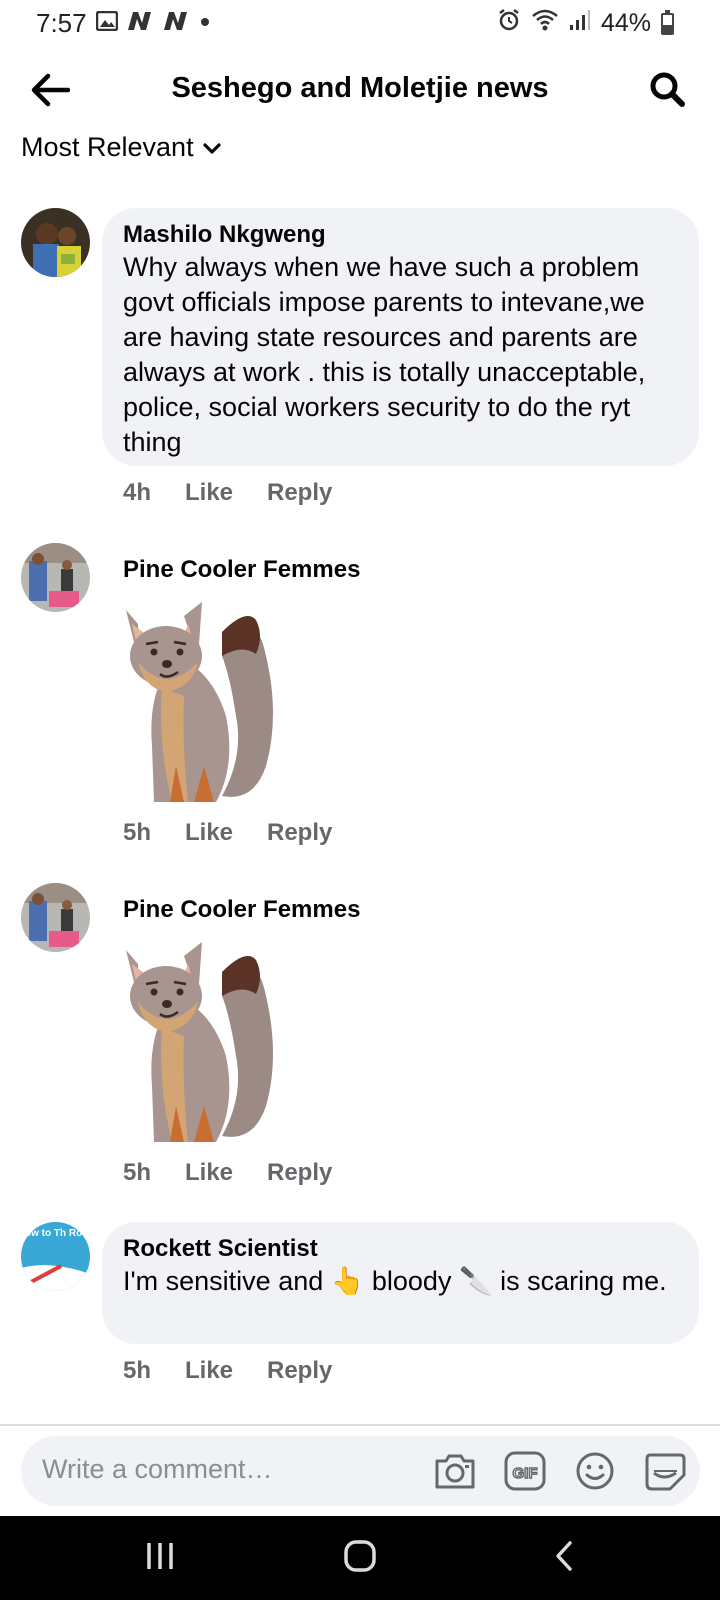 The image size is (720, 1600). I want to click on comment-text-part: bloody, so click(411, 1281).